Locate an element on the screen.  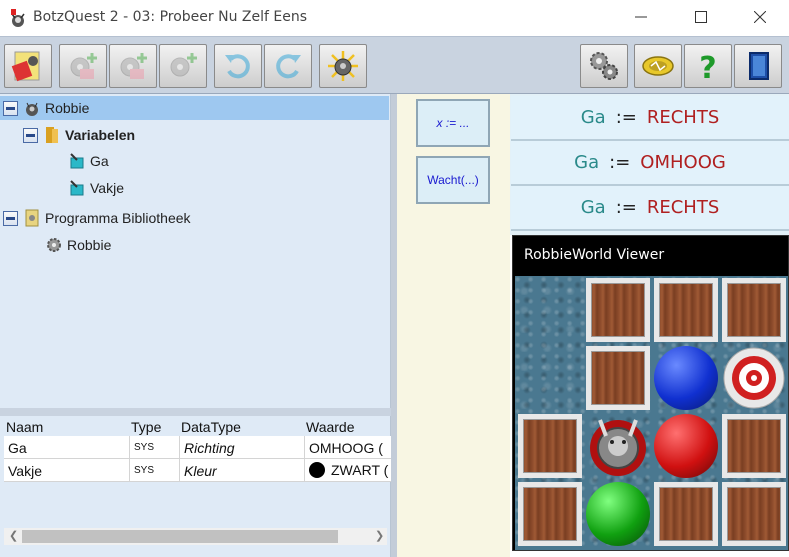
scrollbar-thumb is located at coordinates (180, 536).